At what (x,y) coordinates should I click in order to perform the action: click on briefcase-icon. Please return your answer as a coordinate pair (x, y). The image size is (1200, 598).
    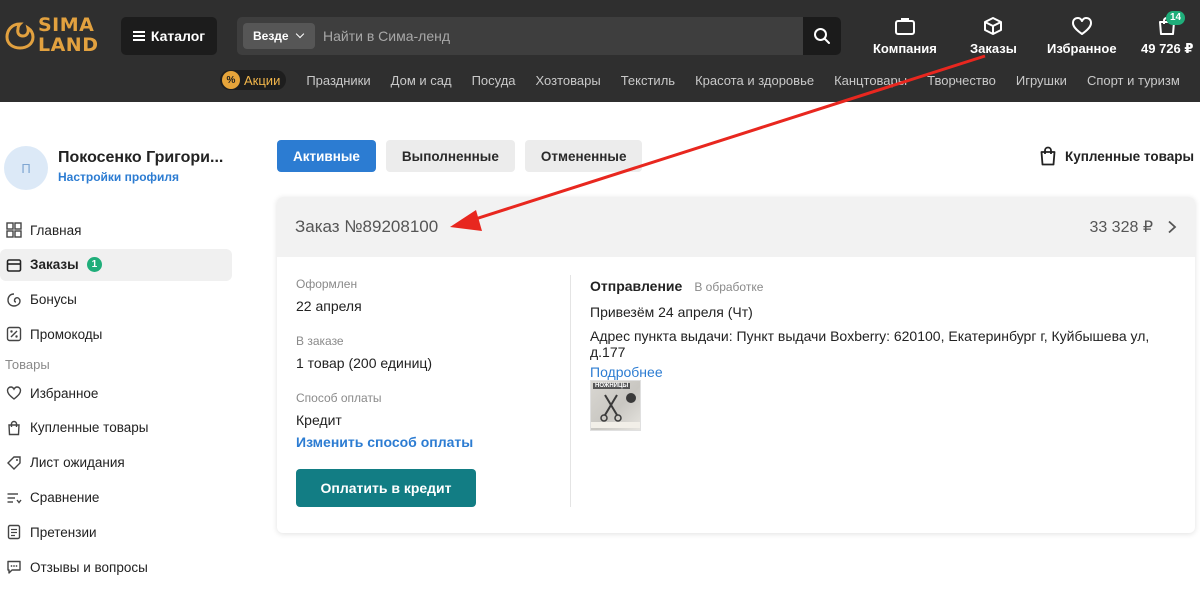
    Looking at the image, I should click on (904, 26).